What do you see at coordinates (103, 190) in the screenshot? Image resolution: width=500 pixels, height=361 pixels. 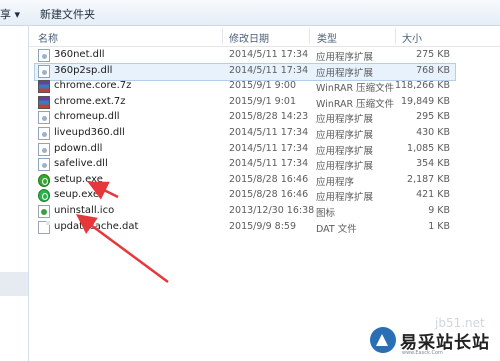 I see `arrow-to-setup-exe` at bounding box center [103, 190].